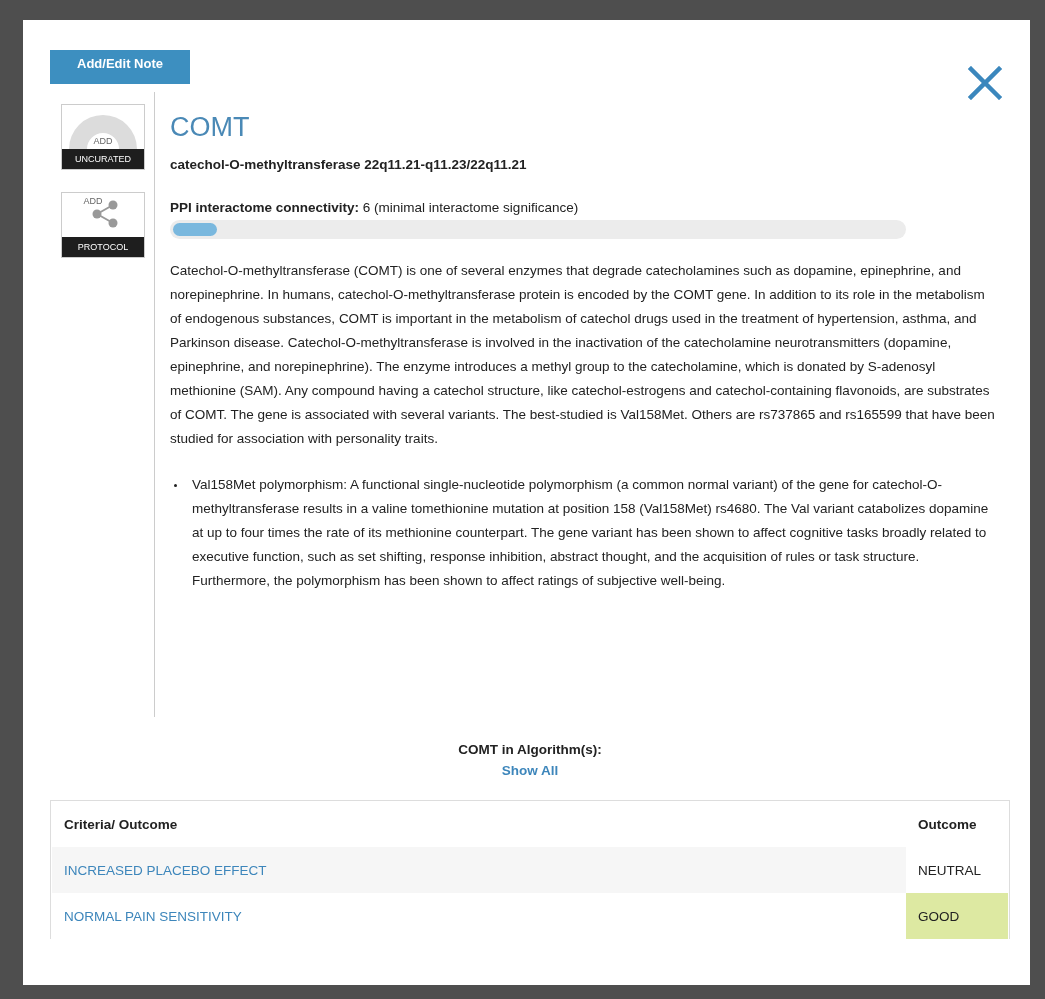 The height and width of the screenshot is (999, 1045). What do you see at coordinates (121, 824) in the screenshot?
I see `column-header: Criteria/ Outcome` at bounding box center [121, 824].